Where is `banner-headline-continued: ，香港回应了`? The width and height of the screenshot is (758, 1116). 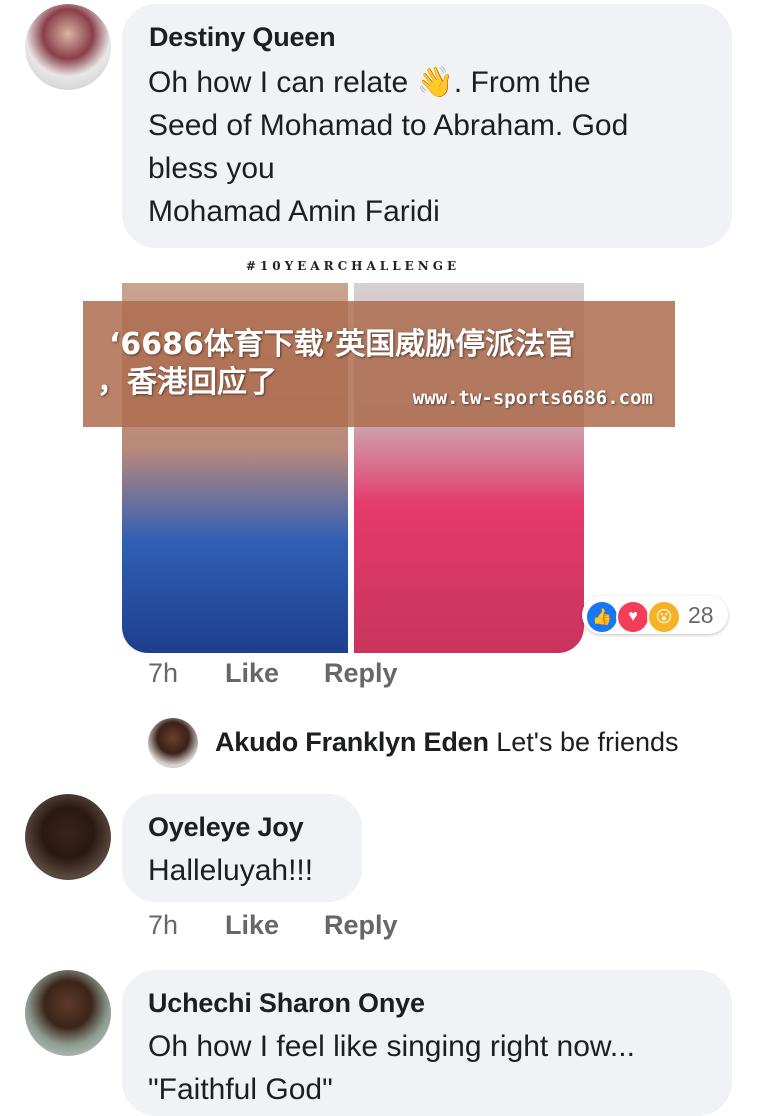
banner-headline-continued: ，香港回应了 is located at coordinates (187, 382).